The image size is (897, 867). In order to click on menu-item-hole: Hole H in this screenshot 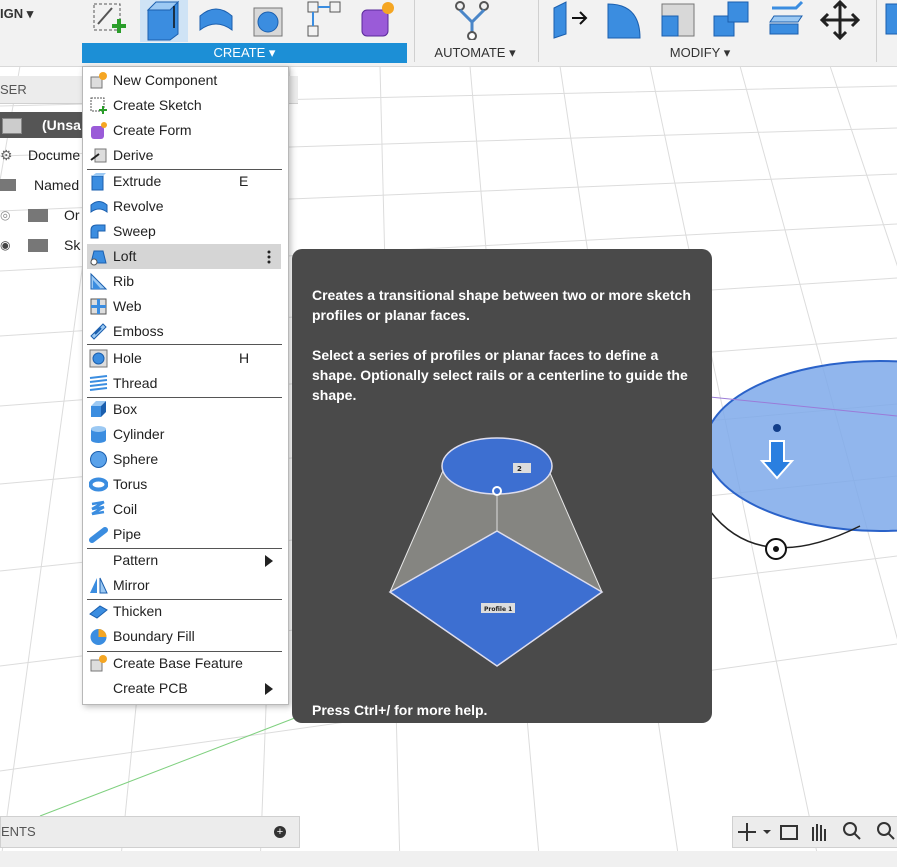, I will do `click(185, 358)`.